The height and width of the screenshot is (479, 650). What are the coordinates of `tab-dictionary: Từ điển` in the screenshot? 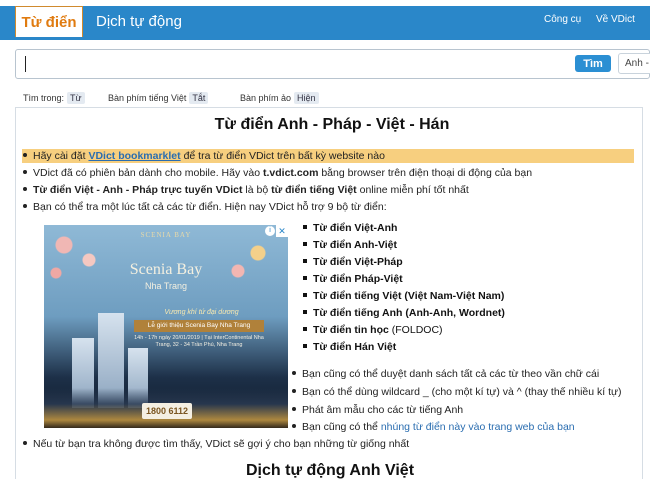 It's located at (49, 21).